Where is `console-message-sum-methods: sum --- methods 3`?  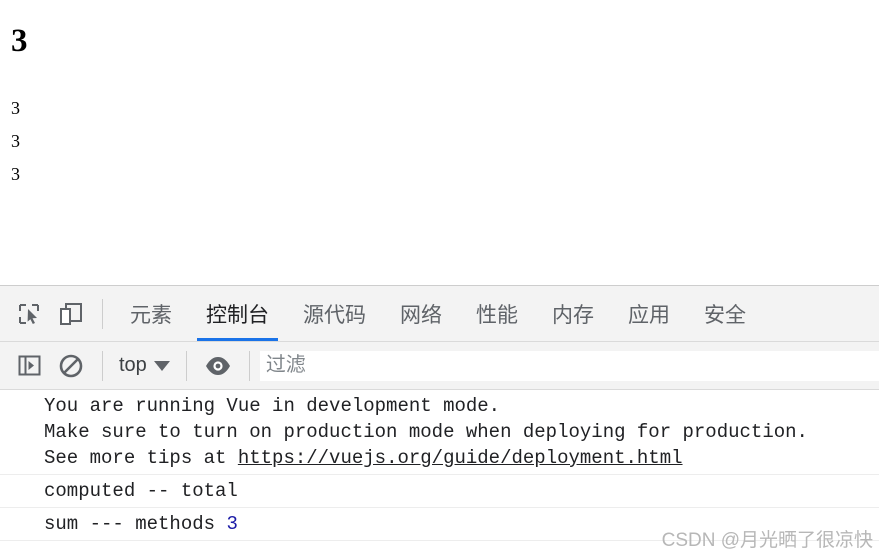 console-message-sum-methods: sum --- methods 3 is located at coordinates (439, 524).